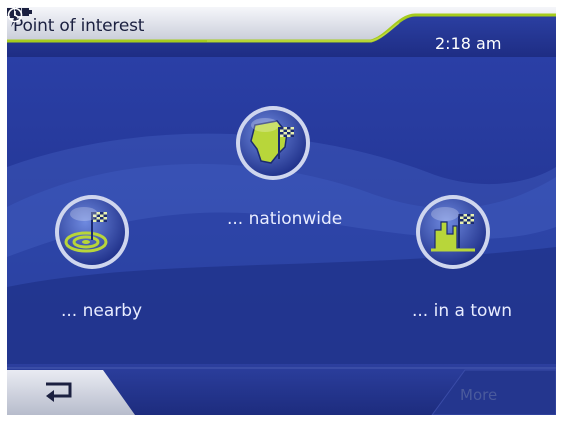  I want to click on back-arrow-icon, so click(59, 392).